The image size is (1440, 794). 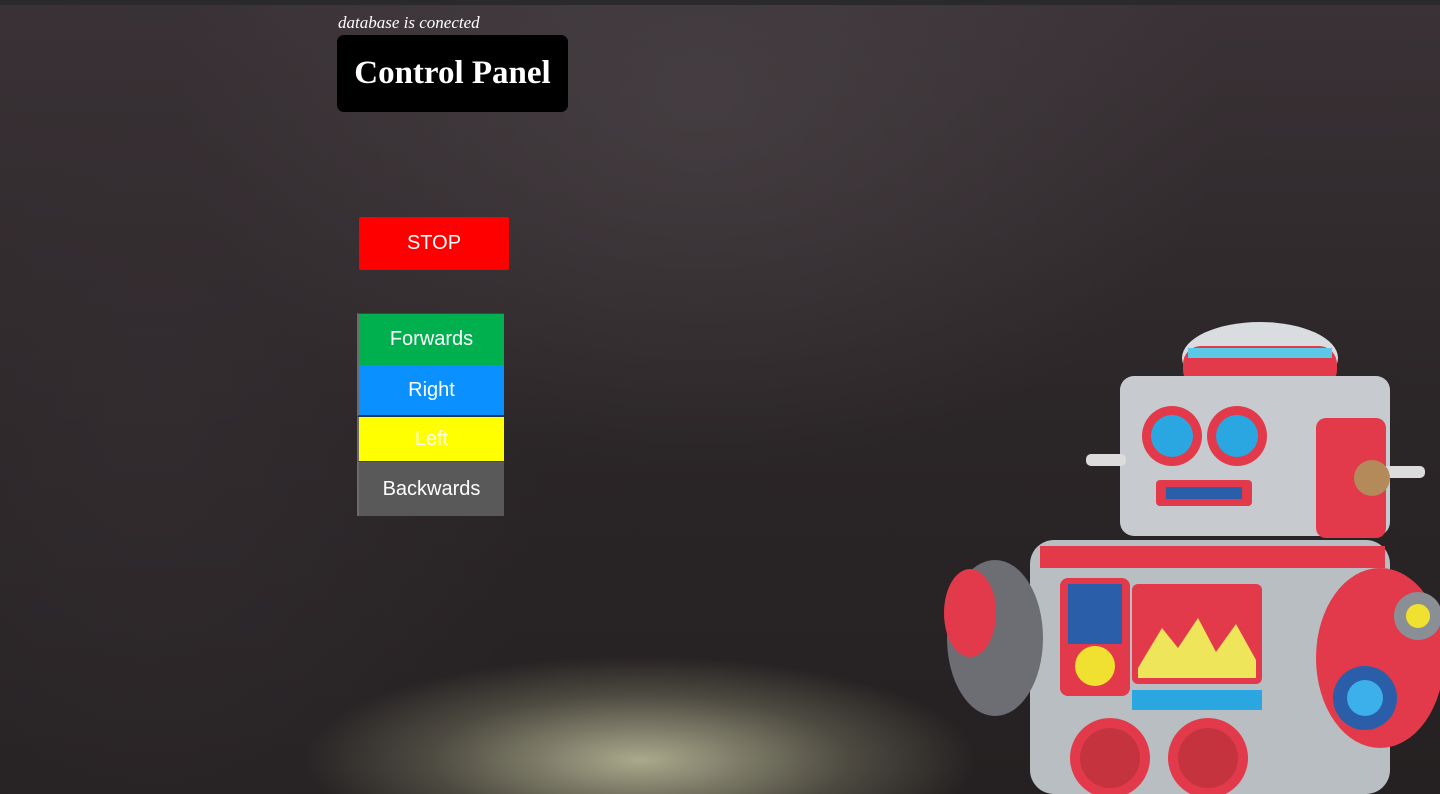 What do you see at coordinates (430, 489) in the screenshot?
I see `backwards-button: Backwards` at bounding box center [430, 489].